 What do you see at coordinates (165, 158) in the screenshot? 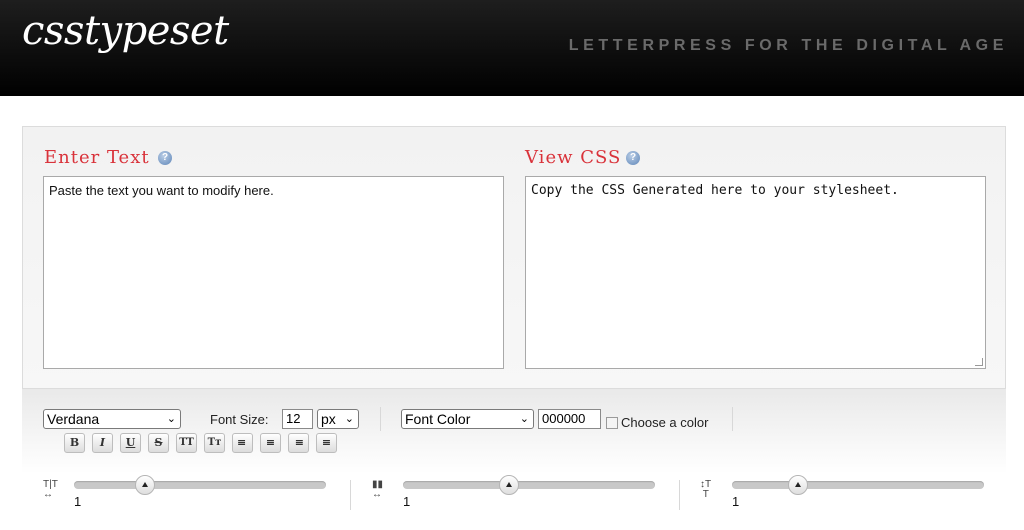
I see `enter-text-help-icon: ?` at bounding box center [165, 158].